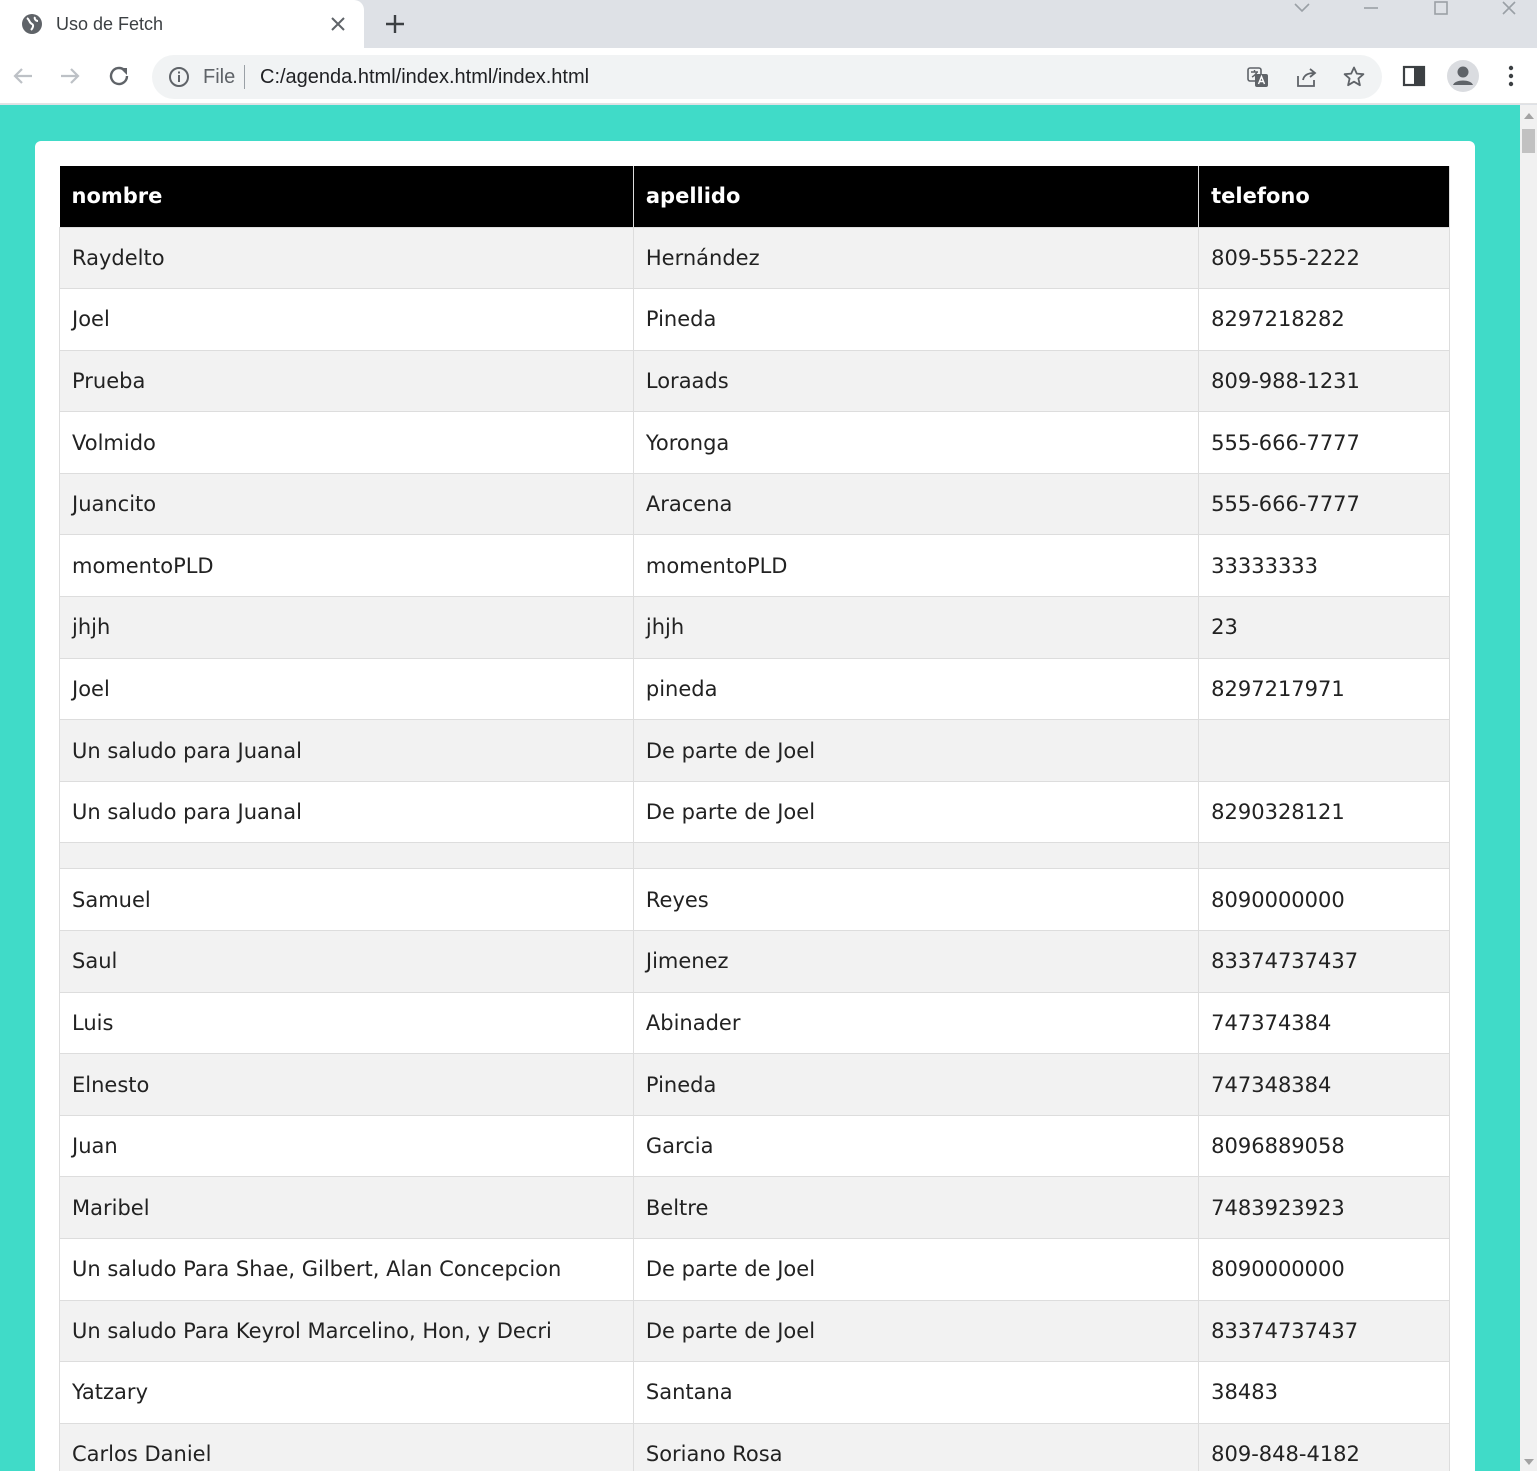 The width and height of the screenshot is (1537, 1471). Describe the element at coordinates (1324, 566) in the screenshot. I see `cell-telefono: 33333333` at that location.